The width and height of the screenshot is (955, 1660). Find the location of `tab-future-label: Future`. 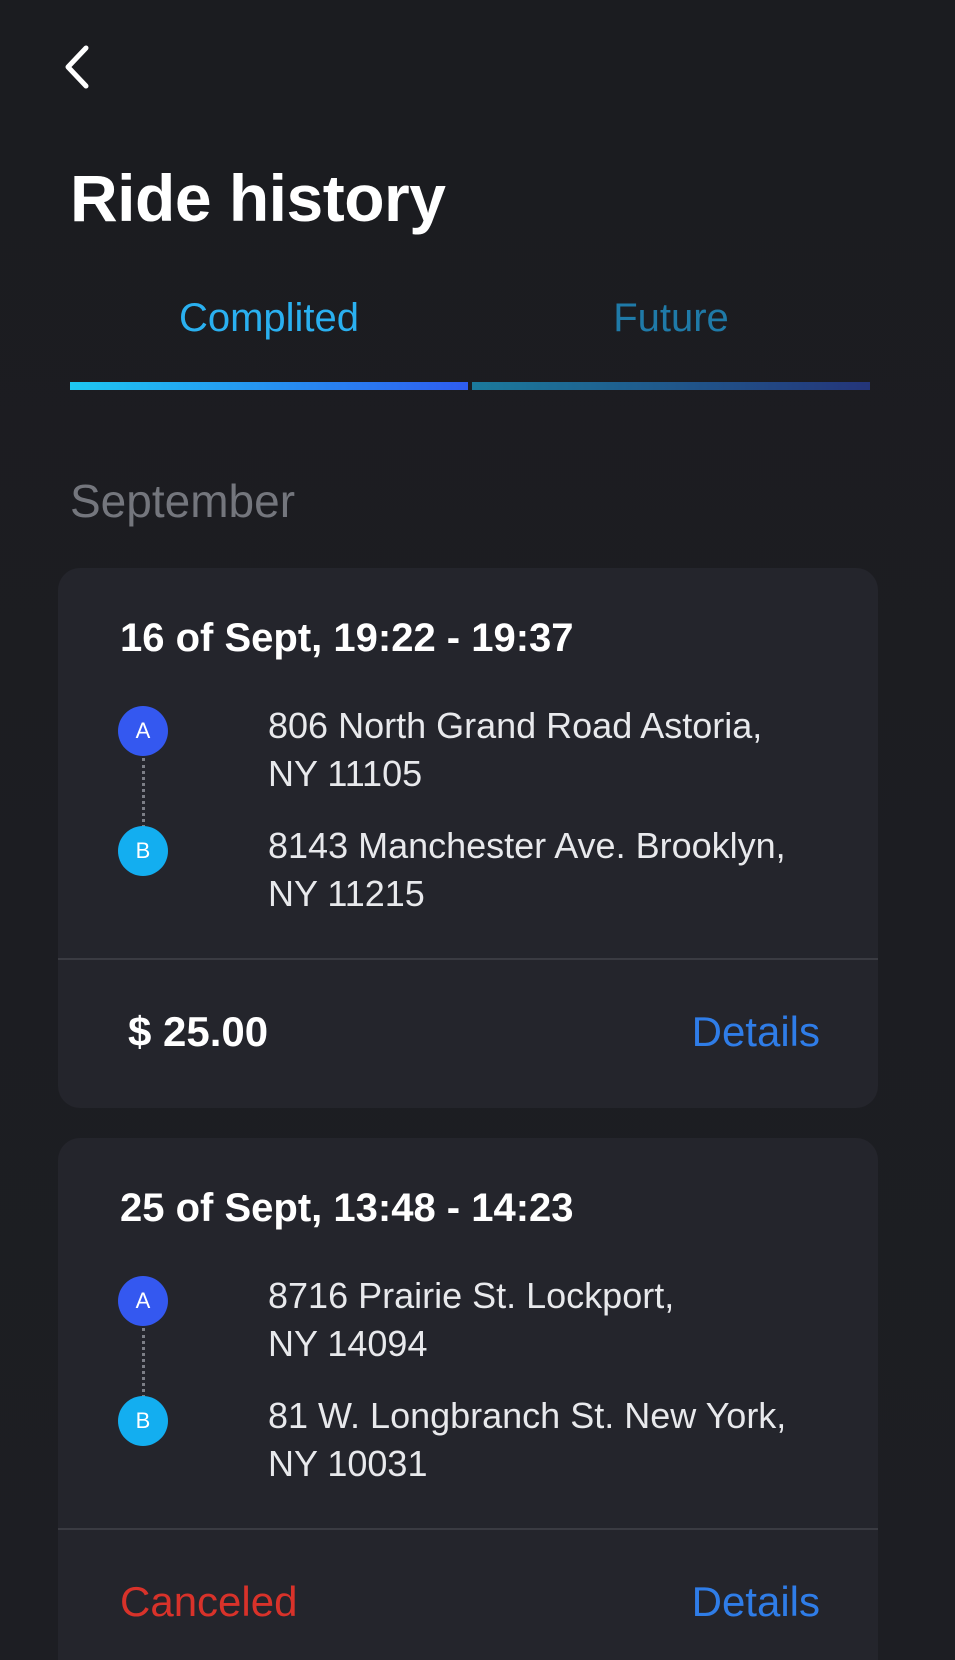

tab-future-label: Future is located at coordinates (671, 318).